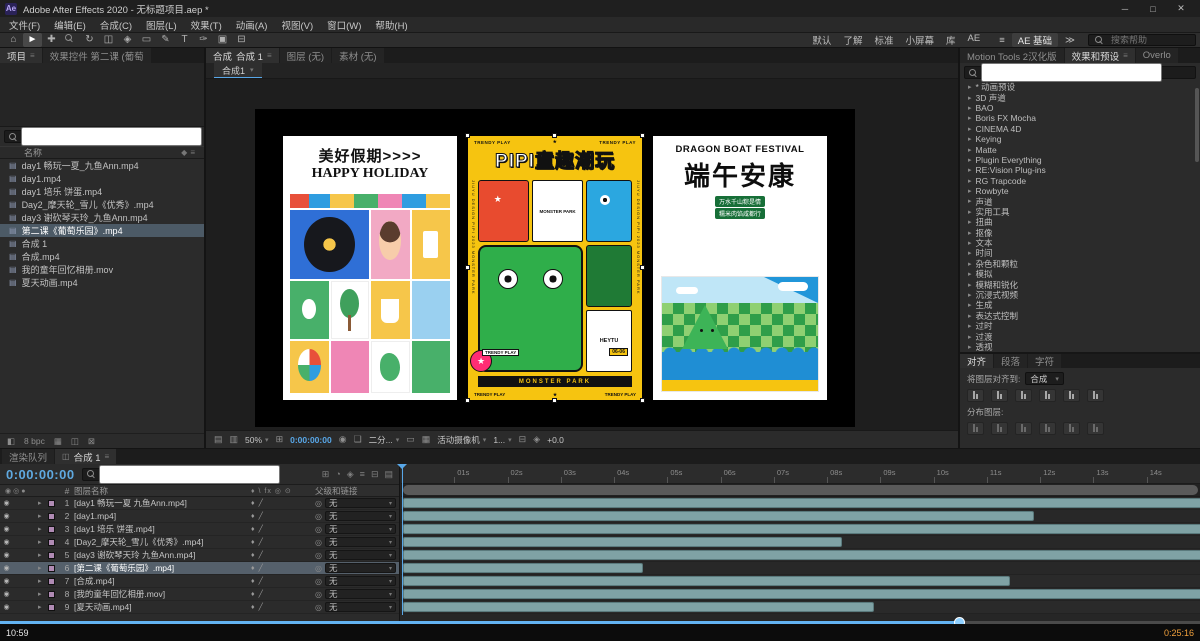 The width and height of the screenshot is (1200, 641). What do you see at coordinates (1153, 8) in the screenshot?
I see `maximize-button: □` at bounding box center [1153, 8].